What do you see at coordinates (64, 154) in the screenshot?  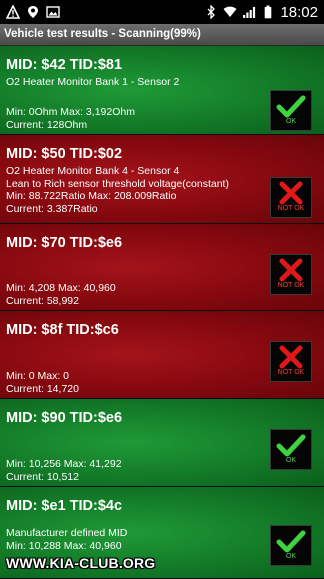 I see `mid-tid-label: MID: $50 TID:$02` at bounding box center [64, 154].